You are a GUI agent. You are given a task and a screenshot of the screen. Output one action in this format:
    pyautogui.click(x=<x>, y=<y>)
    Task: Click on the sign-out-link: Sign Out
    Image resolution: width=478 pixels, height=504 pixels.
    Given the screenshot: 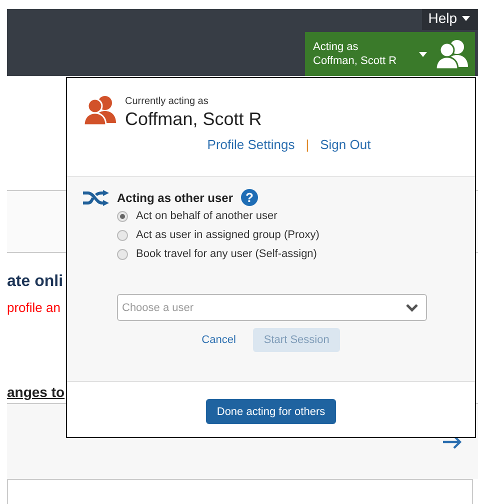 What is the action you would take?
    pyautogui.click(x=345, y=144)
    